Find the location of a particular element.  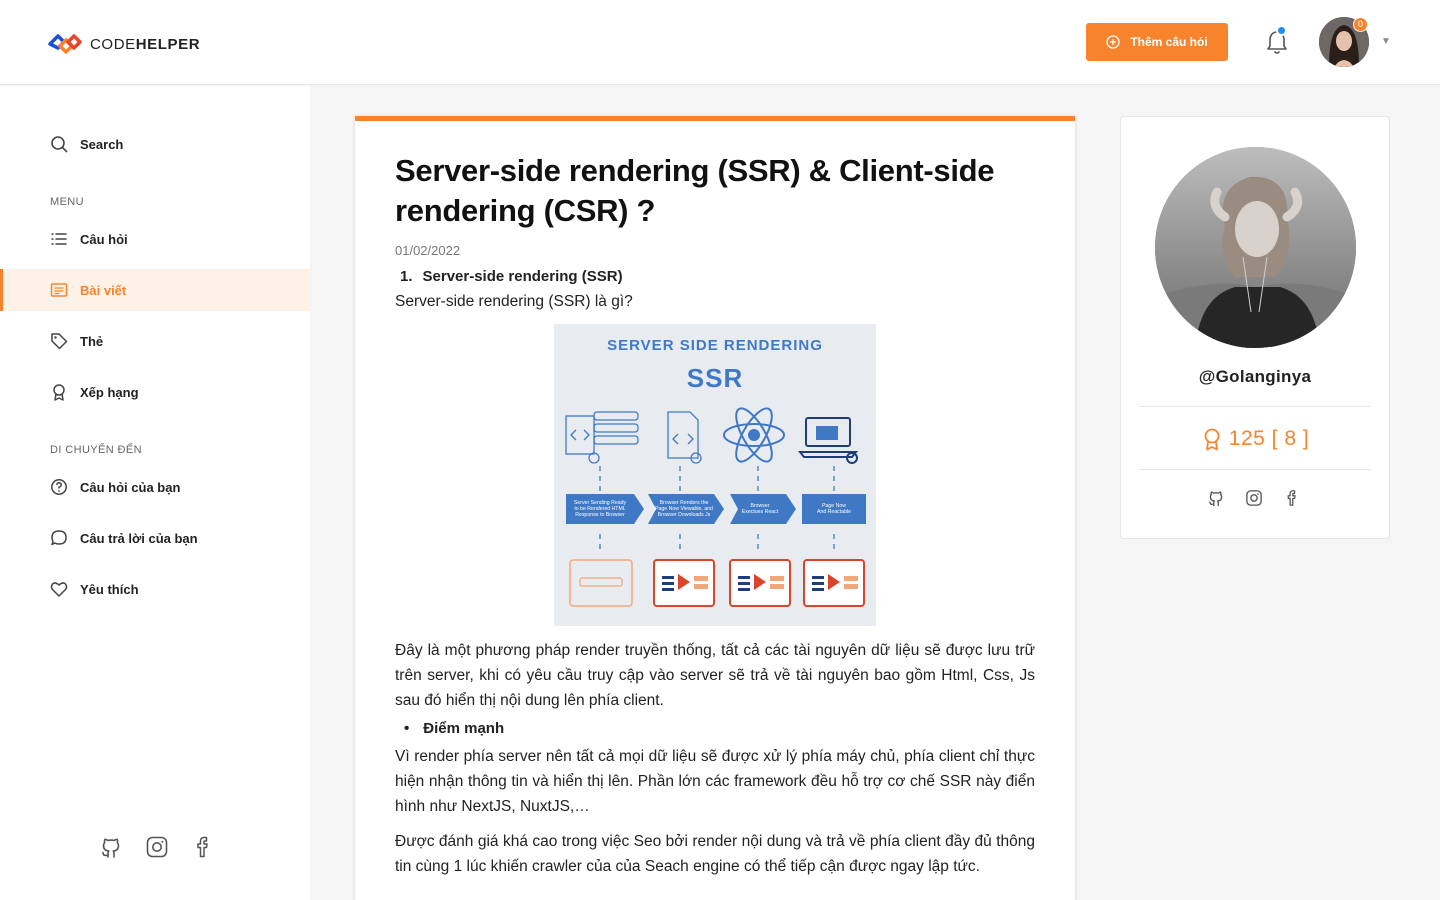

sidebar-item-search: Search is located at coordinates (155, 144).